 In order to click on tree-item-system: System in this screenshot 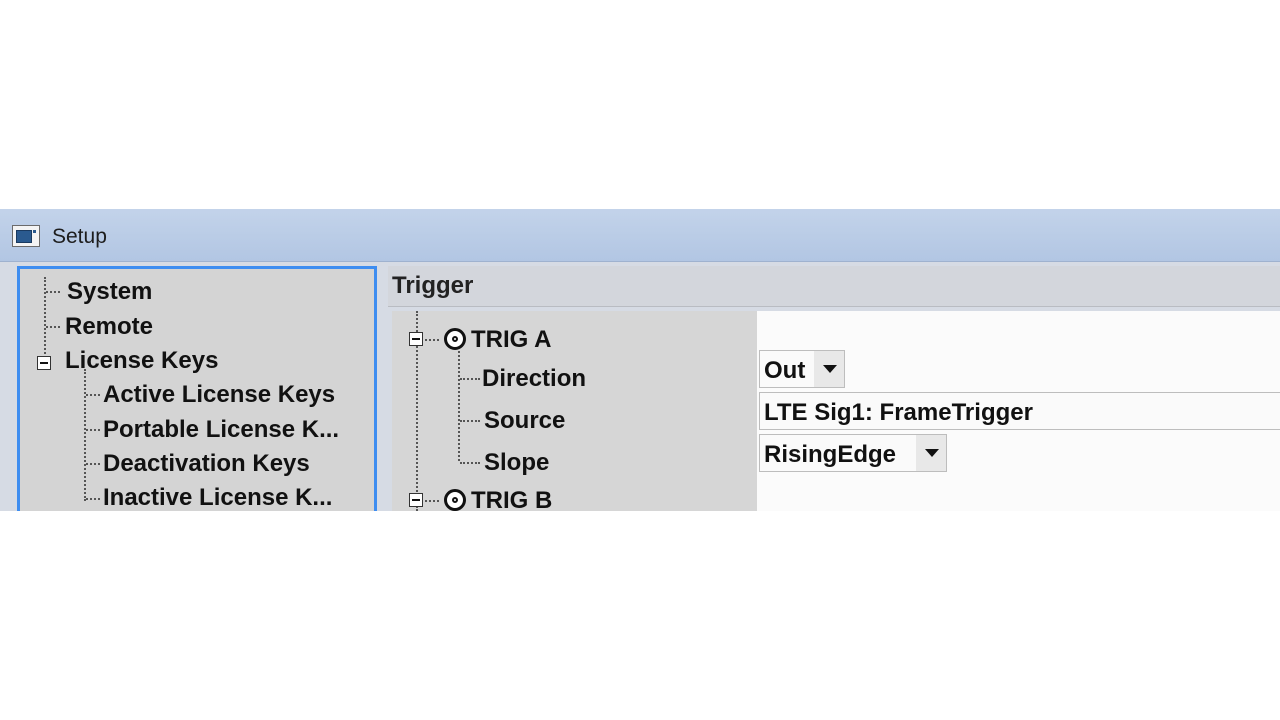, I will do `click(109, 292)`.